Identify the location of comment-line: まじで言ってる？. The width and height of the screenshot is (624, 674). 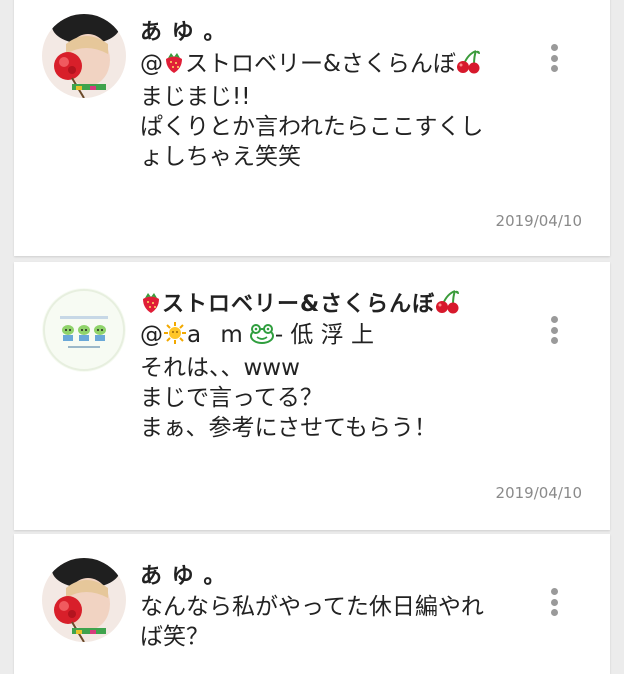
(231, 398).